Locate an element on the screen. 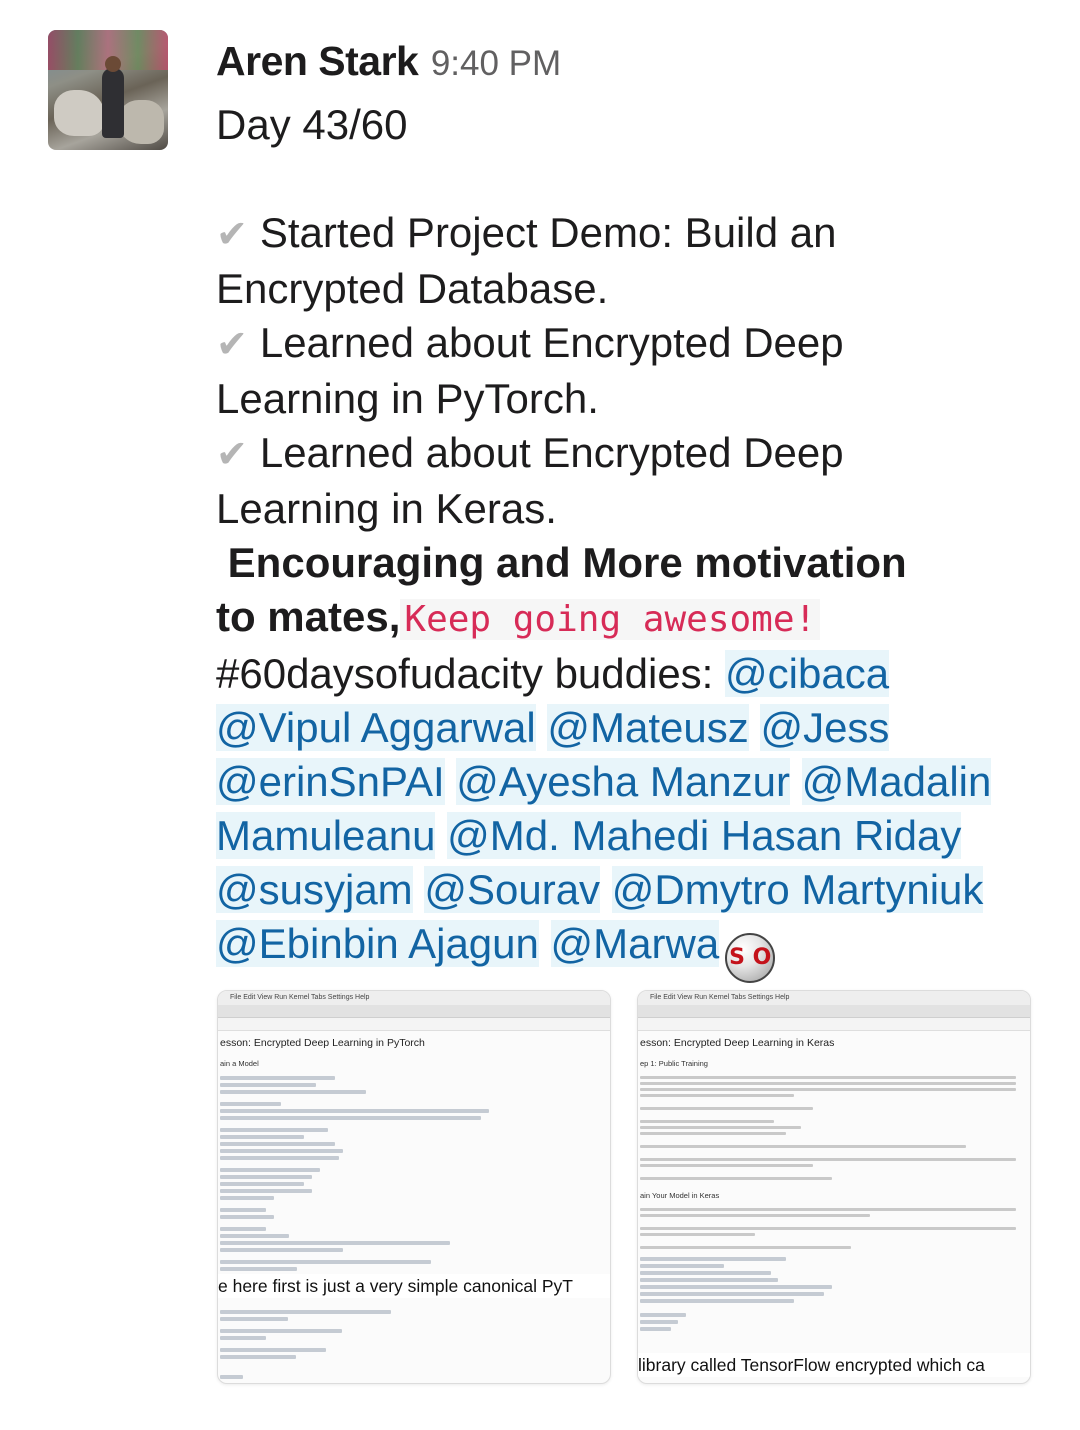  mentions-line: @erinSnPAI @Ayesha Manzur @Madalin is located at coordinates (626, 782).